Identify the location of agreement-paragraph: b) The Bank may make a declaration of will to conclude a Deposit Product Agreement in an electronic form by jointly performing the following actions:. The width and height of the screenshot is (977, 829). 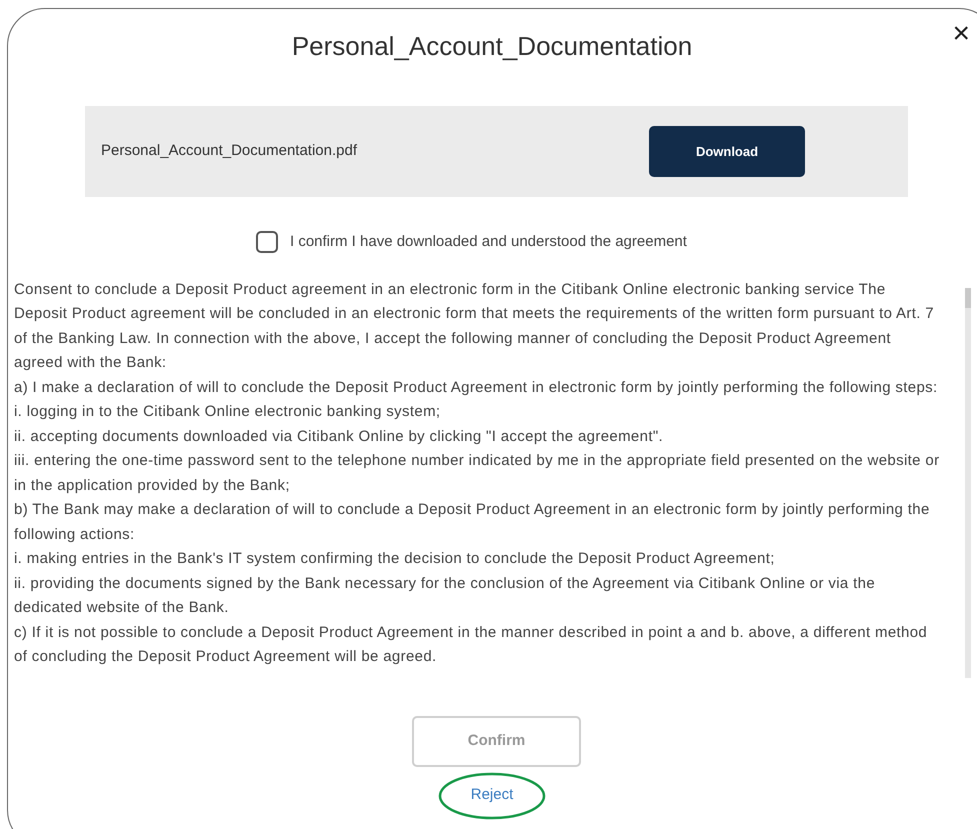
(472, 522).